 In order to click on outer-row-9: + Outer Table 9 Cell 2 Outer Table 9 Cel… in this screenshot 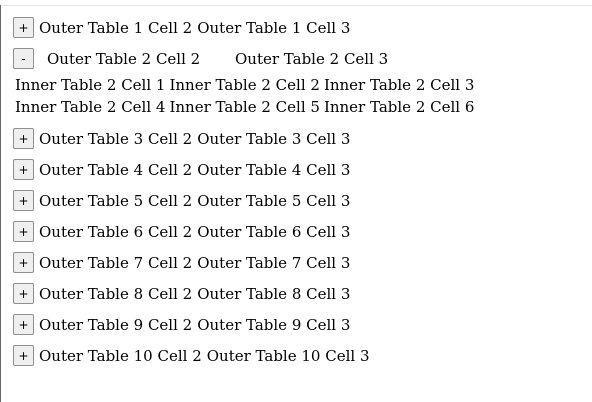, I will do `click(298, 324)`.